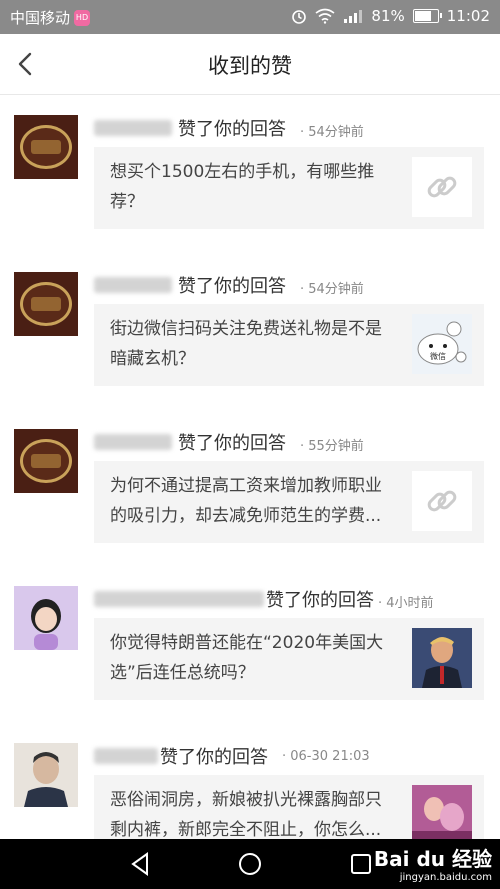 This screenshot has height=889, width=500. I want to click on carrier: 中国移动 HD, so click(50, 17).